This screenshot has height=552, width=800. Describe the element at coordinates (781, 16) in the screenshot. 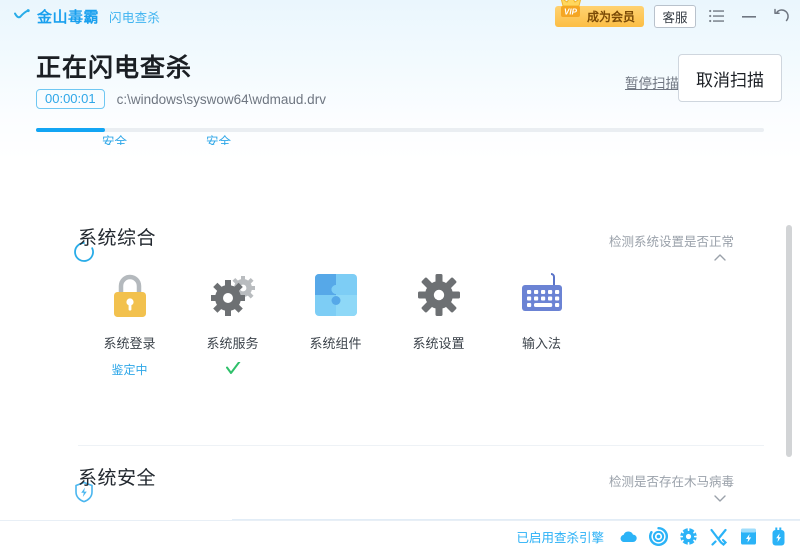

I see `back-arrow-icon` at that location.